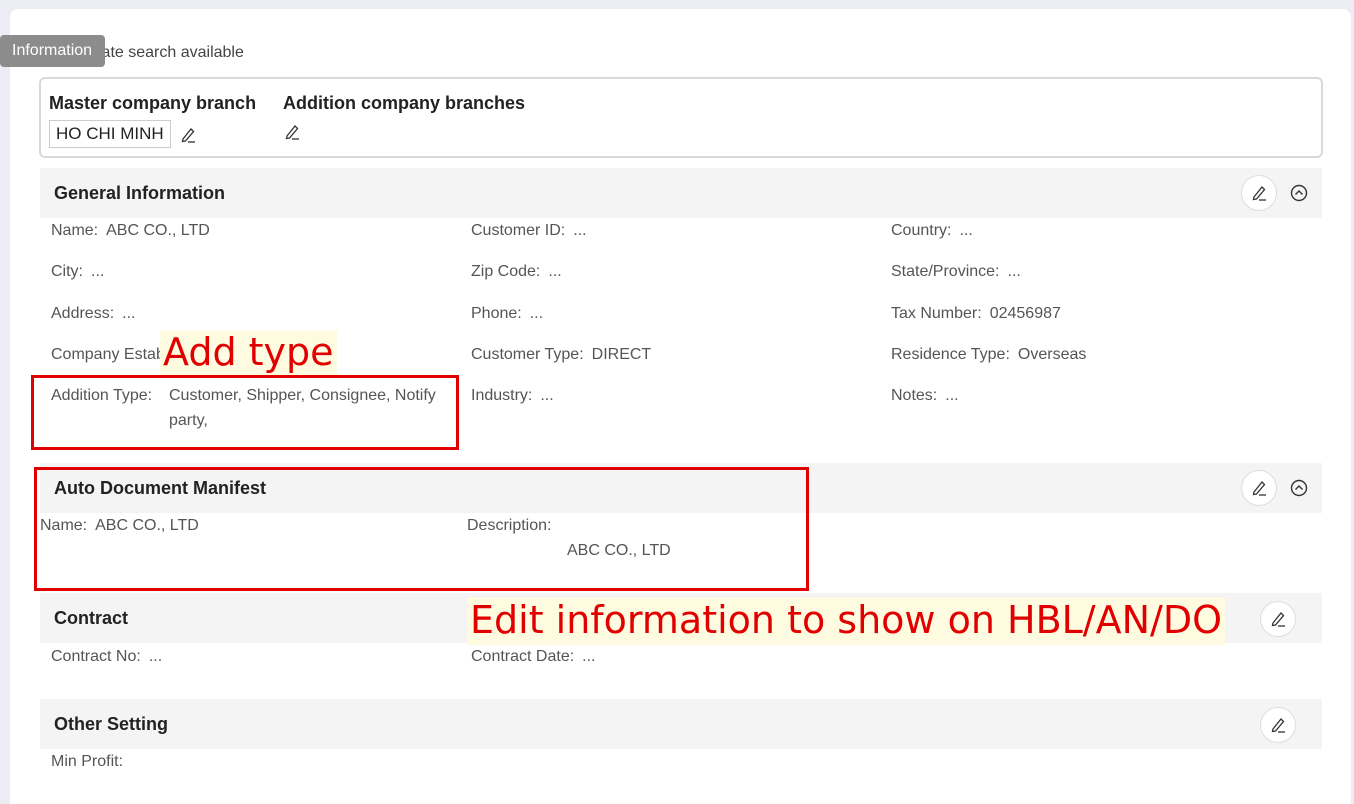 This screenshot has height=804, width=1354. I want to click on tax-number-field: Tax Number: 02456987, so click(976, 313).